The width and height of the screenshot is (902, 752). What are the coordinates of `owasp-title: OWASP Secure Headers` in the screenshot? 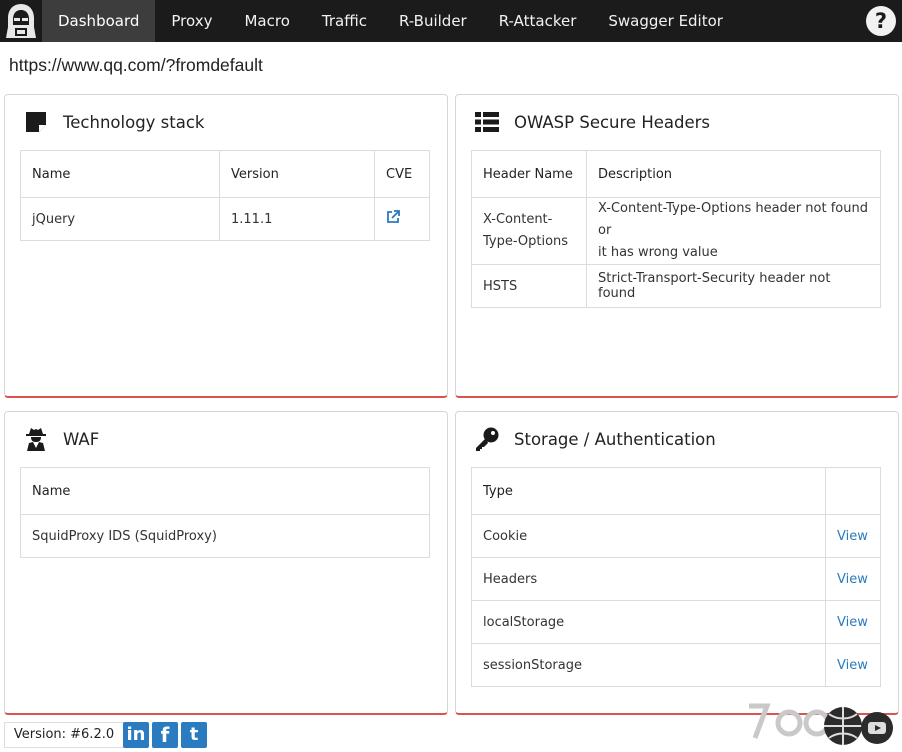 It's located at (612, 122).